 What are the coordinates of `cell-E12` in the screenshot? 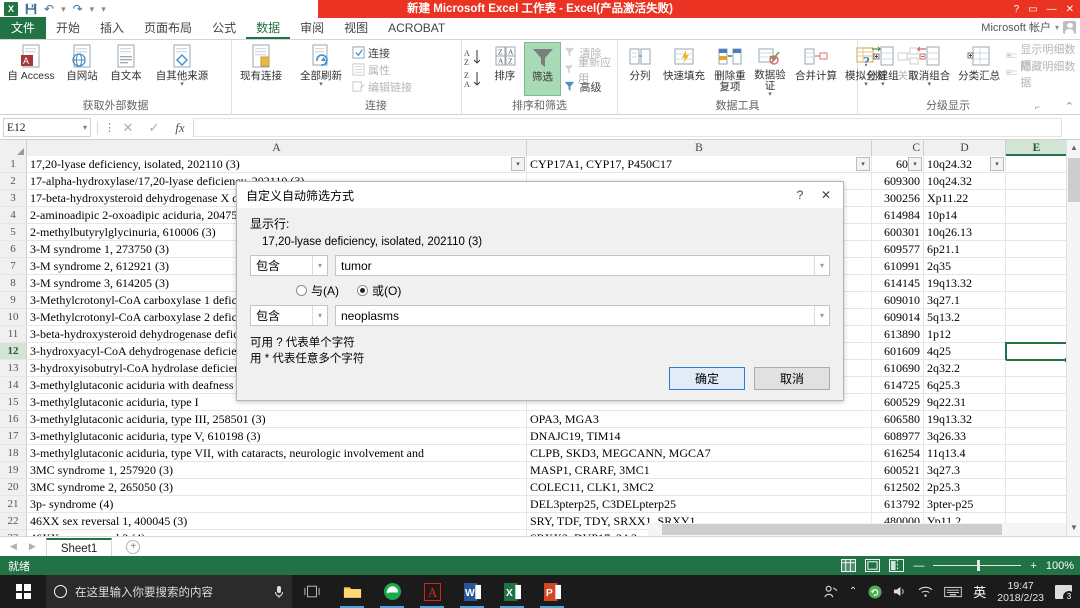 It's located at (1037, 352).